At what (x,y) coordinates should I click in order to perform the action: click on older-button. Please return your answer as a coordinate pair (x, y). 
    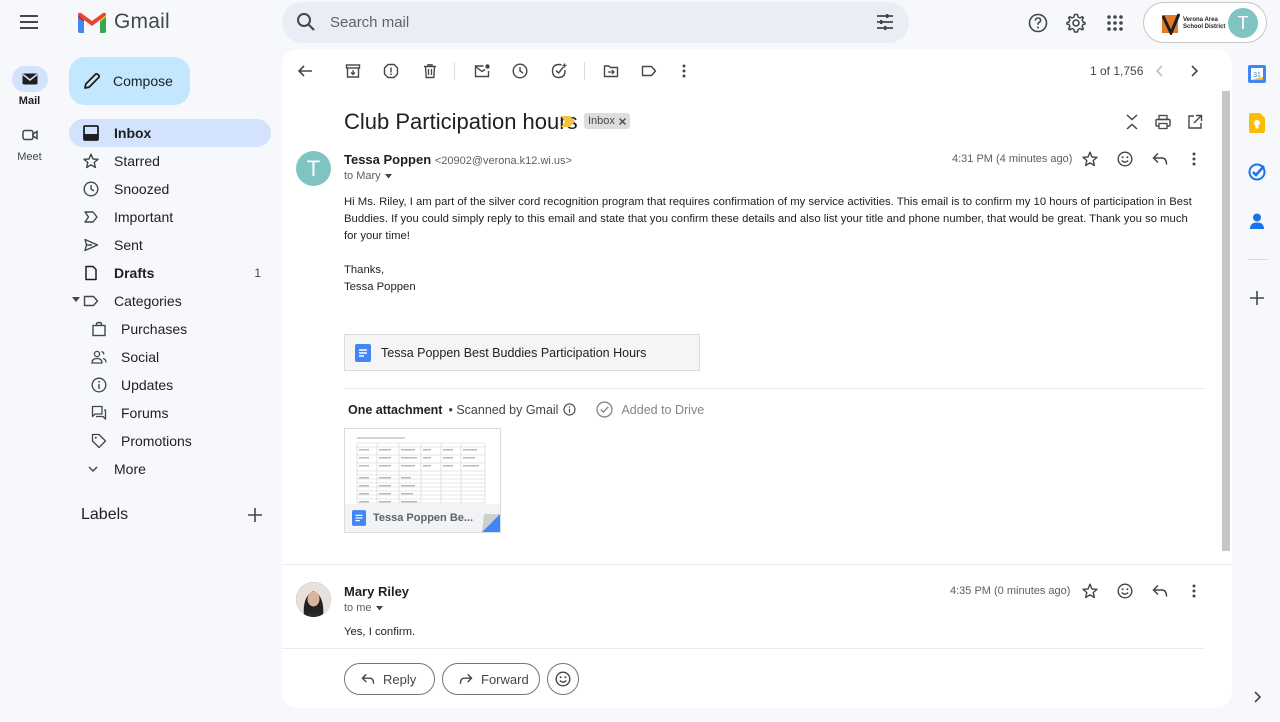
    Looking at the image, I should click on (1194, 71).